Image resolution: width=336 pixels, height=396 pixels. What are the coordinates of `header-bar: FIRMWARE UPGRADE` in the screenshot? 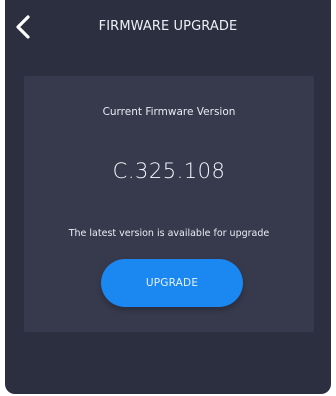 It's located at (168, 28).